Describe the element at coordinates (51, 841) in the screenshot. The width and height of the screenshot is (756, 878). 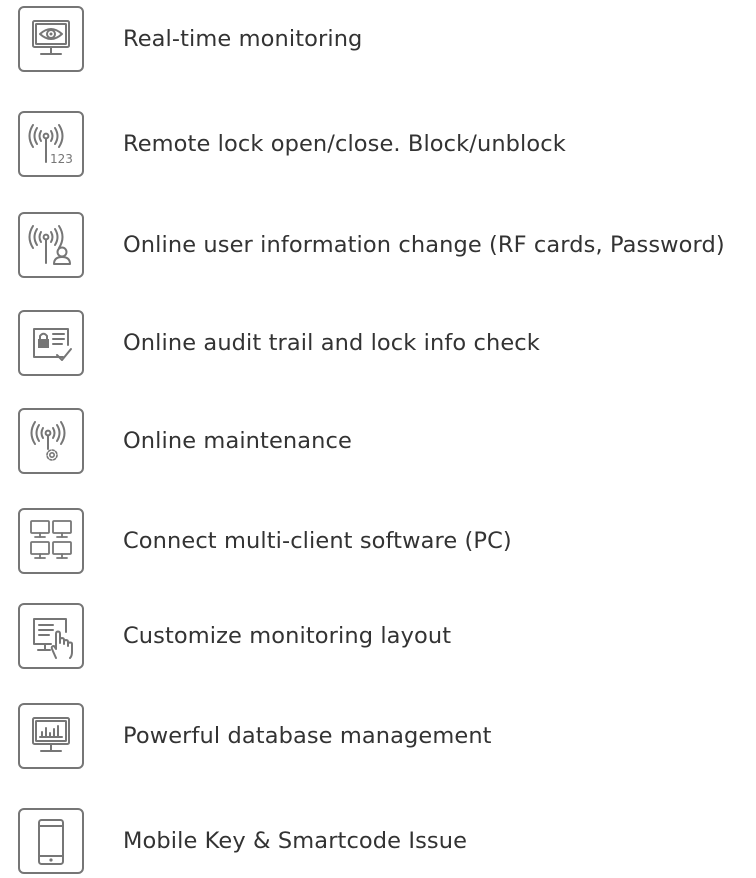
I see `smartphone-icon` at that location.